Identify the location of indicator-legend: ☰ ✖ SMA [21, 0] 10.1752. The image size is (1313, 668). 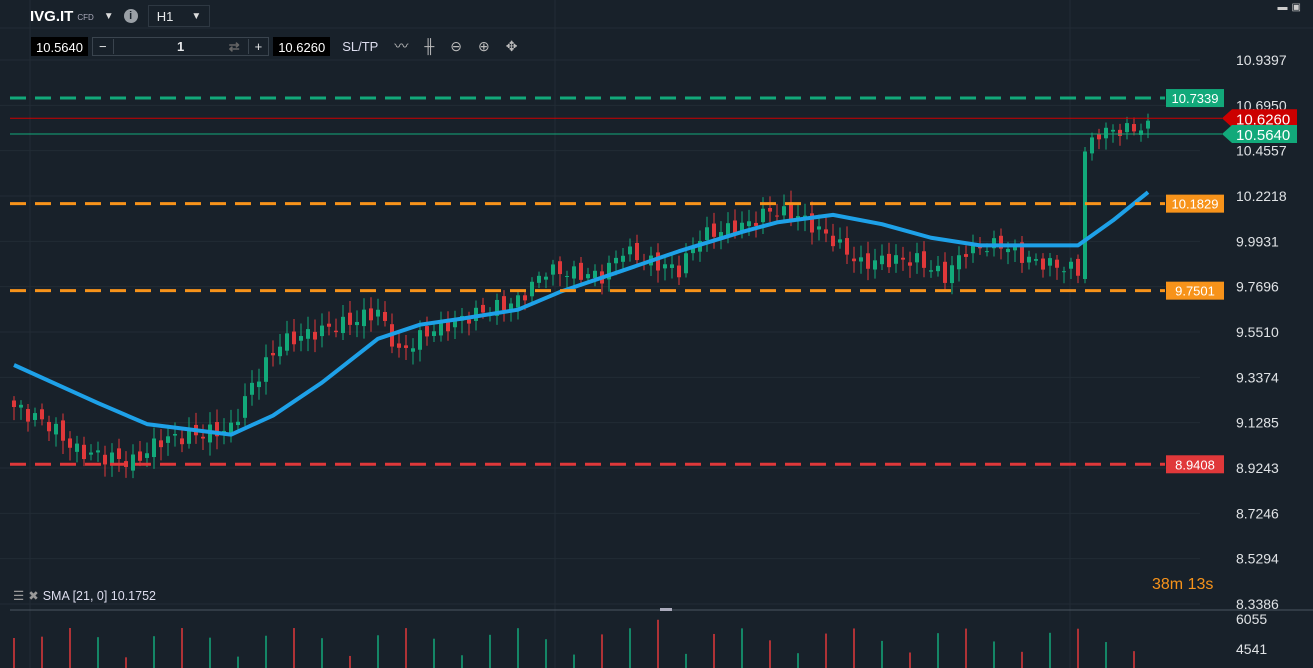
(84, 596).